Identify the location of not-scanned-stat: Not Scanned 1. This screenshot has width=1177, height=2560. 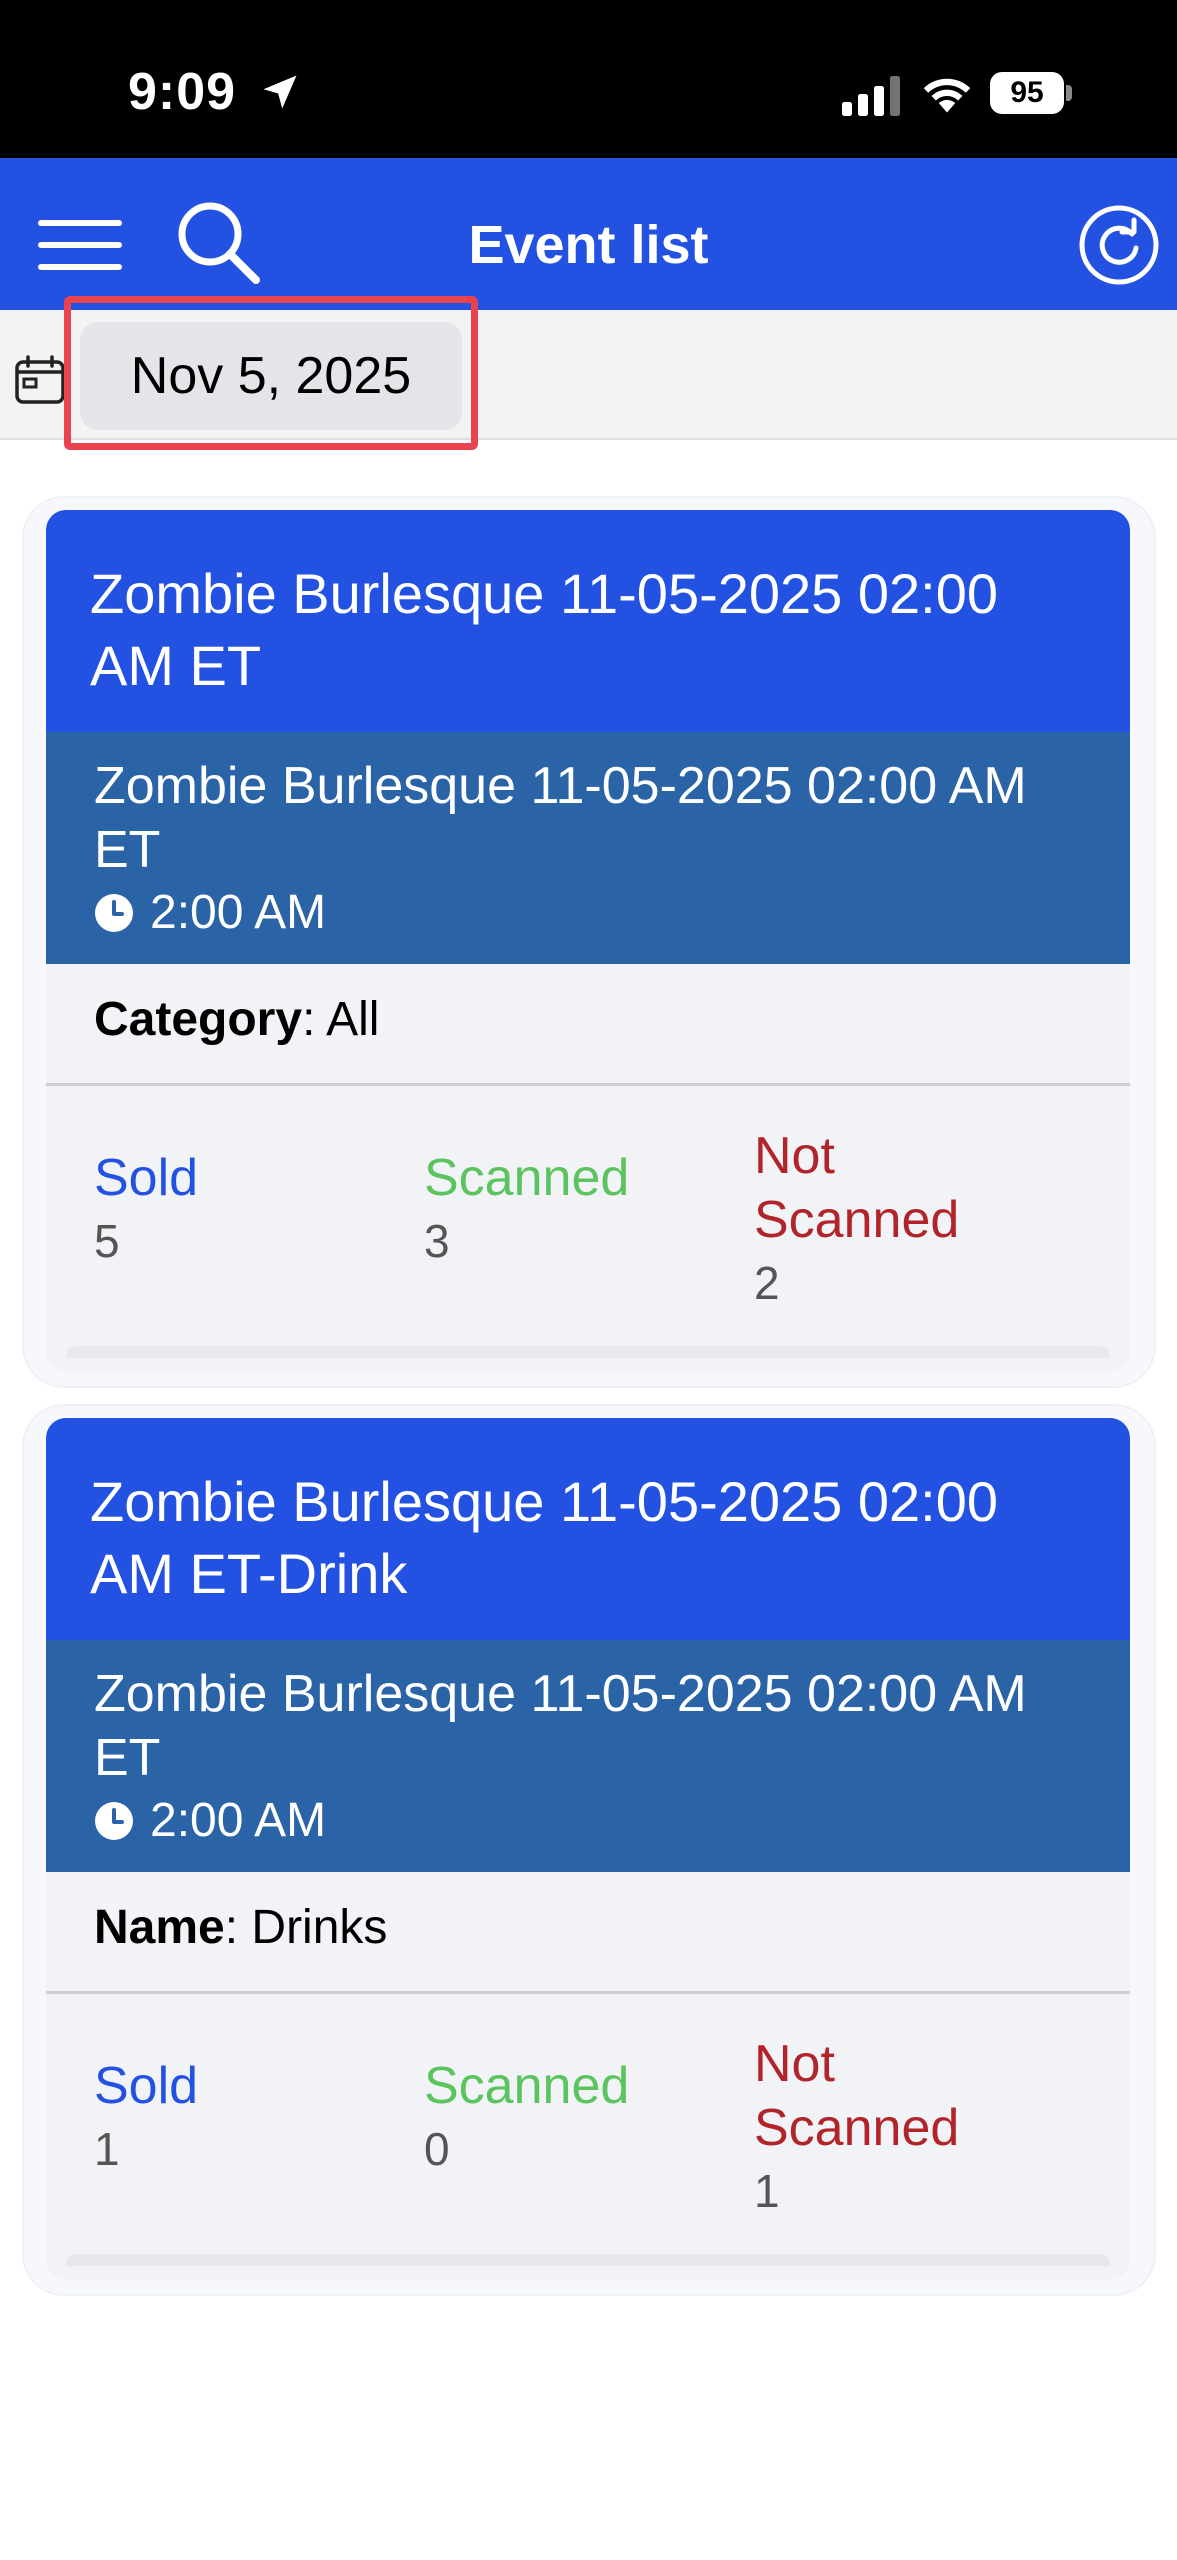
(884, 2127).